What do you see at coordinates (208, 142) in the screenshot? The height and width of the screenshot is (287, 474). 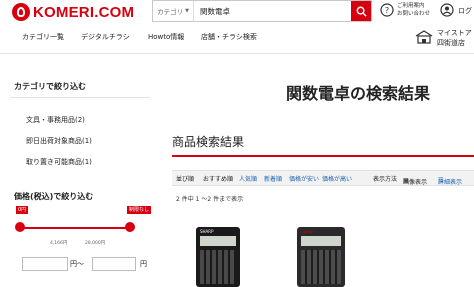 I see `section-title: 商品検索結果` at bounding box center [208, 142].